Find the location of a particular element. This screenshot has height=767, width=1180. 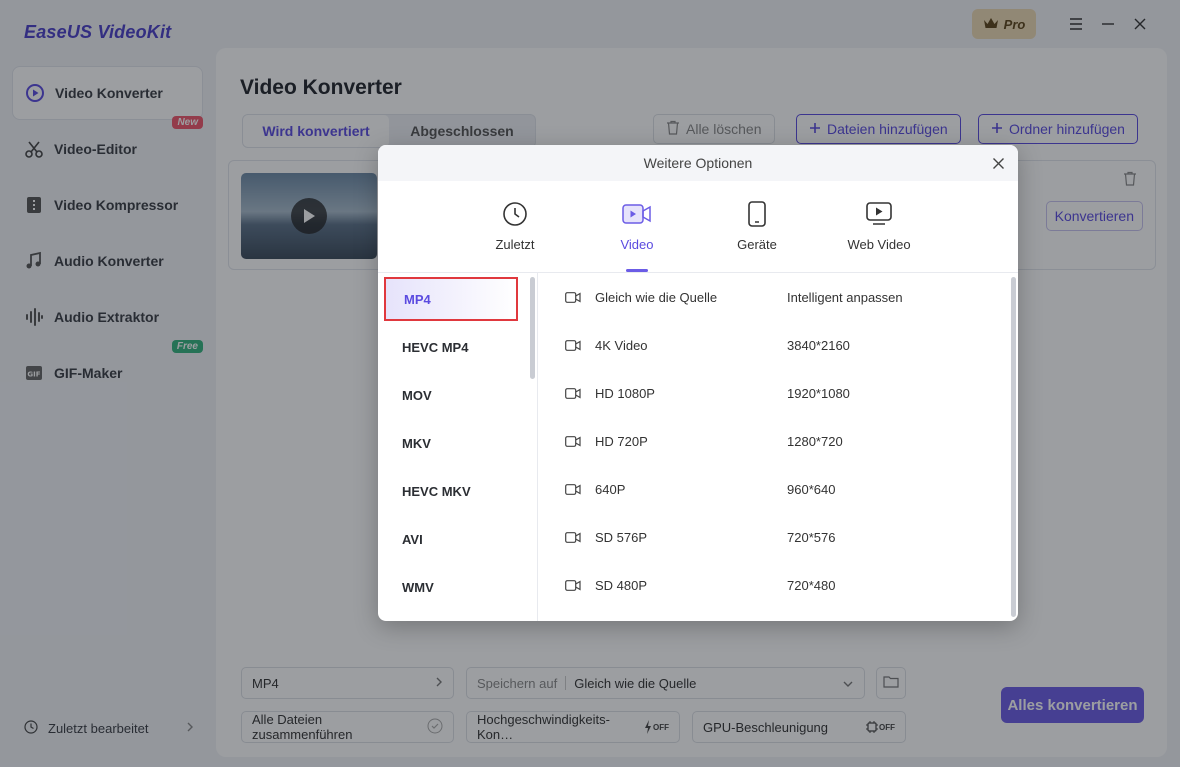

preset-resolution: Intelligent anpassen is located at coordinates (845, 297).